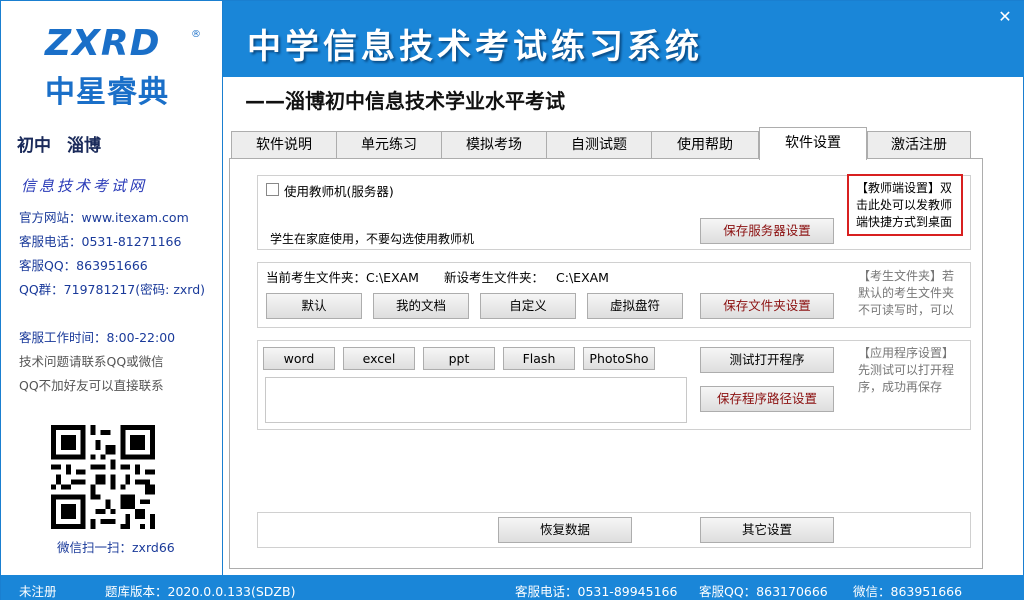  I want to click on logo: ZXRD ® 中星睿典, so click(112, 57).